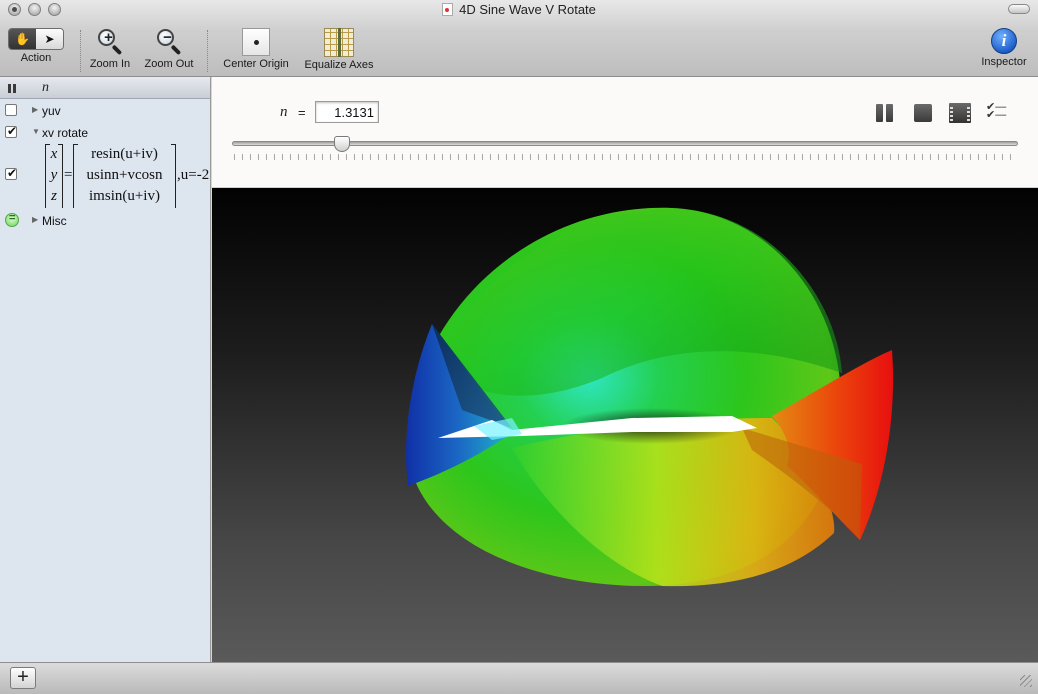 The image size is (1038, 694). What do you see at coordinates (54, 221) in the screenshot?
I see `sidebar-item-label: Misc` at bounding box center [54, 221].